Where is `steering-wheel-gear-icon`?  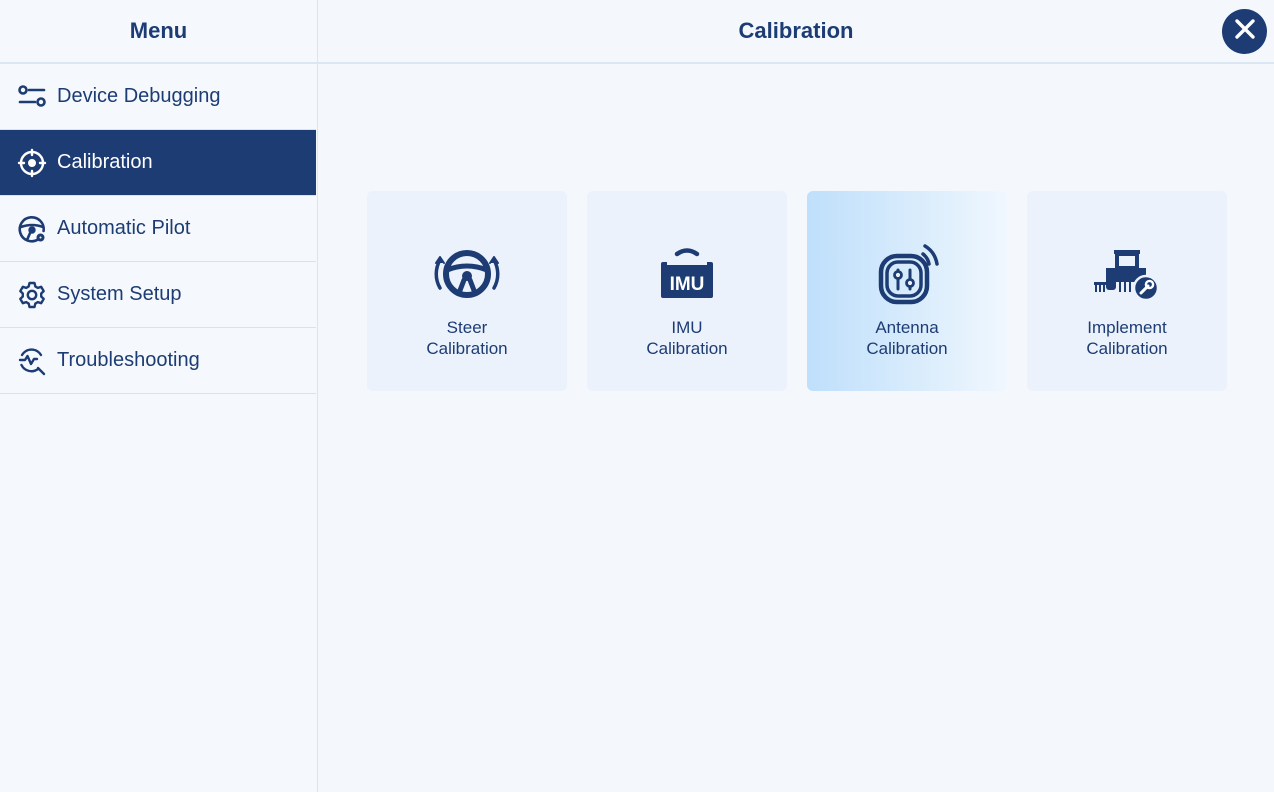
steering-wheel-gear-icon is located at coordinates (32, 229).